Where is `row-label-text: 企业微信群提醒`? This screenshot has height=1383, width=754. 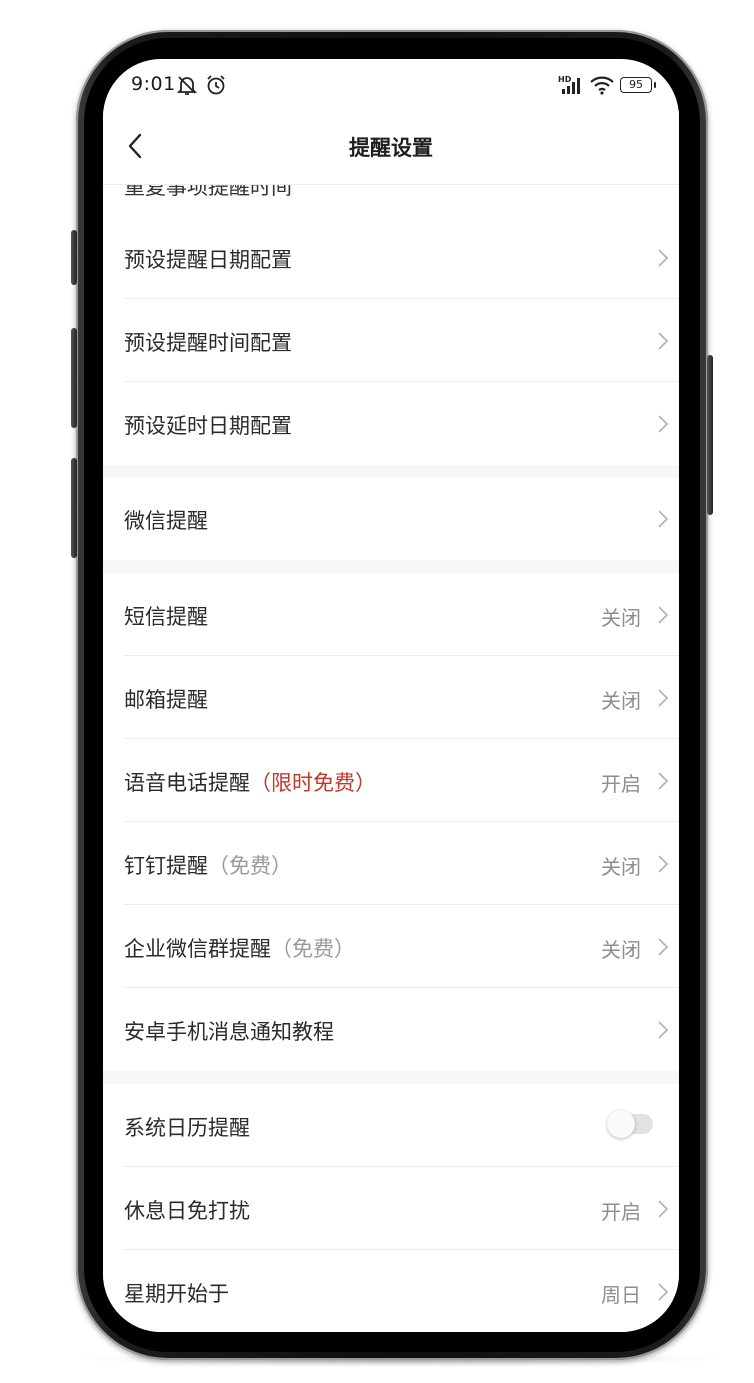 row-label-text: 企业微信群提醒 is located at coordinates (197, 949).